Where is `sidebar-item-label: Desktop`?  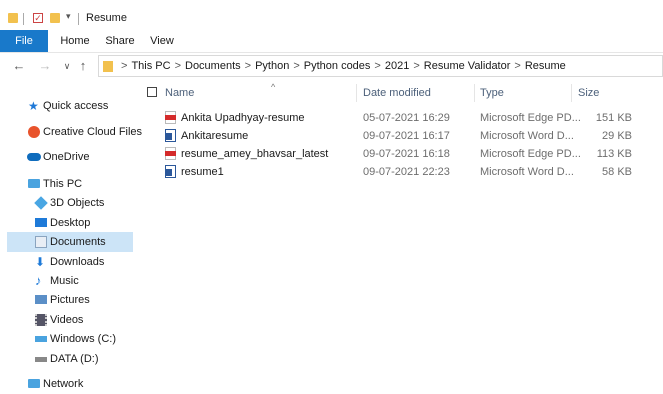
sidebar-item-label: Desktop is located at coordinates (70, 223).